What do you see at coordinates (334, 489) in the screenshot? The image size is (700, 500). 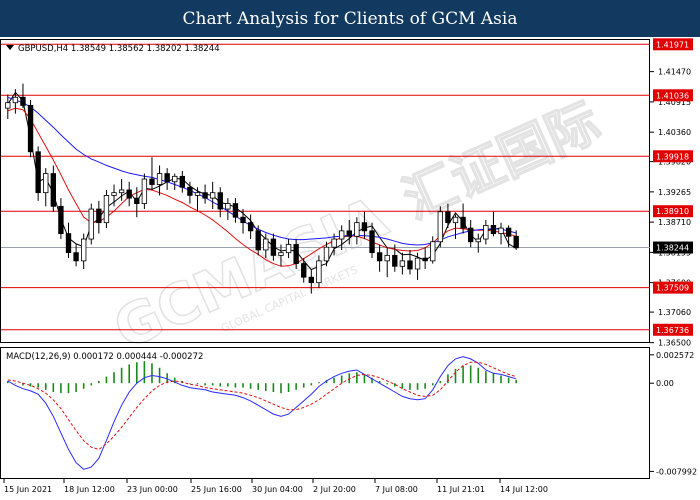 I see `time-tick-label: 2 Jul 20:00` at bounding box center [334, 489].